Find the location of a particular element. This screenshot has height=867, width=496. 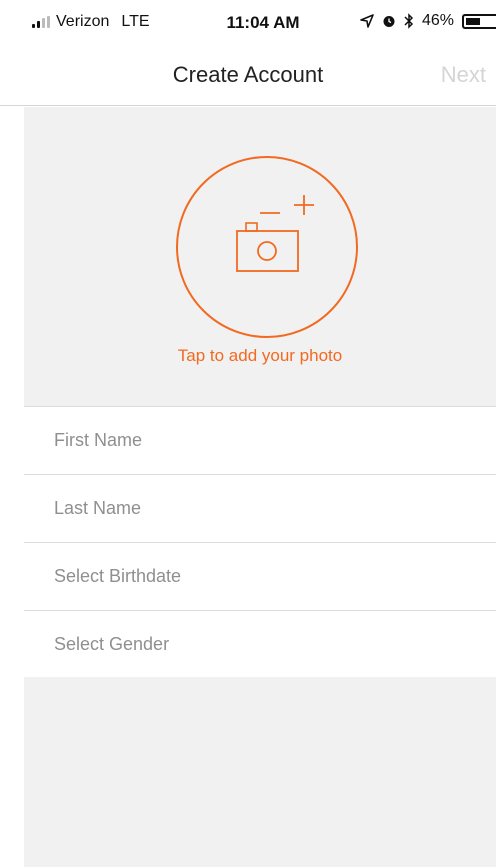

alarm-icon is located at coordinates (389, 21).